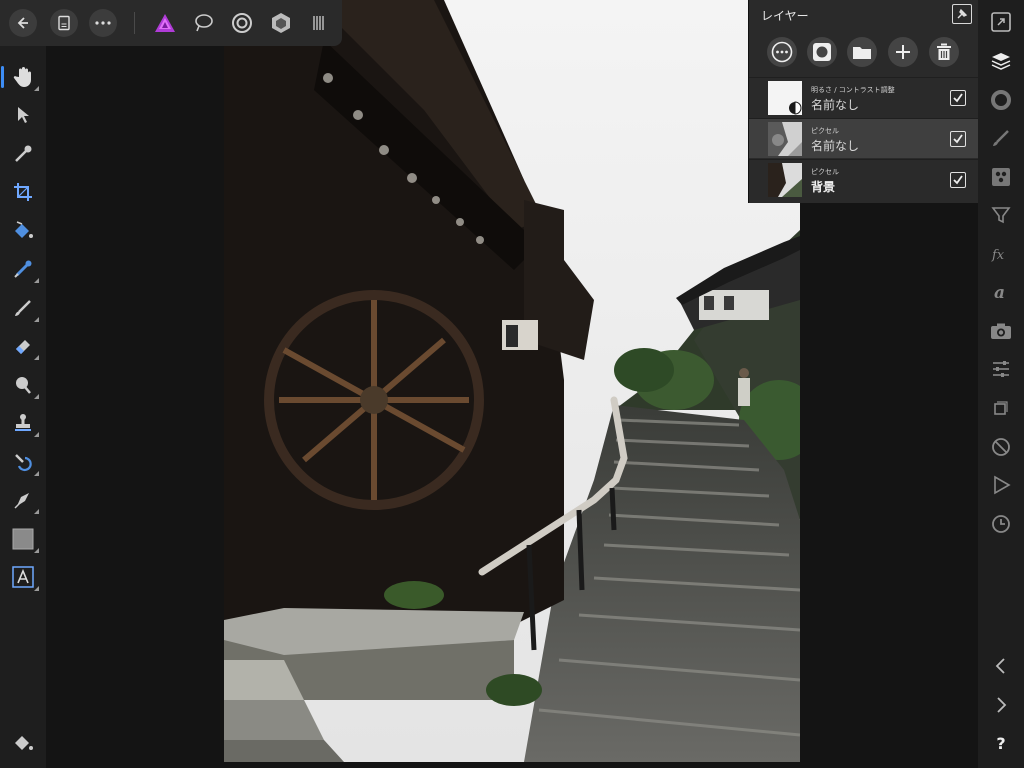 The width and height of the screenshot is (1024, 768). I want to click on layer-name: 背景, so click(823, 187).